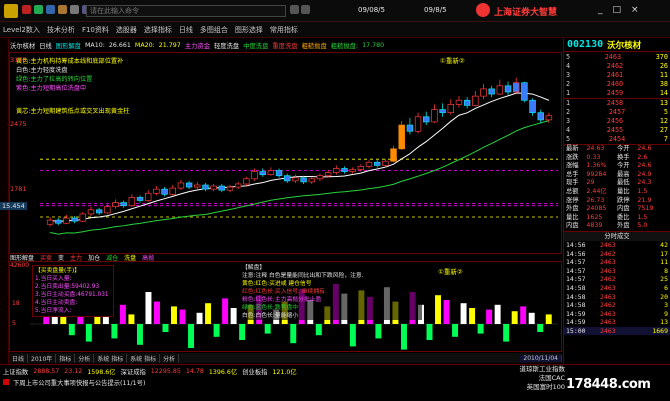 This screenshot has height=401, width=670. Describe the element at coordinates (133, 371) in the screenshot. I see `index-name-2: 深证成指` at that location.